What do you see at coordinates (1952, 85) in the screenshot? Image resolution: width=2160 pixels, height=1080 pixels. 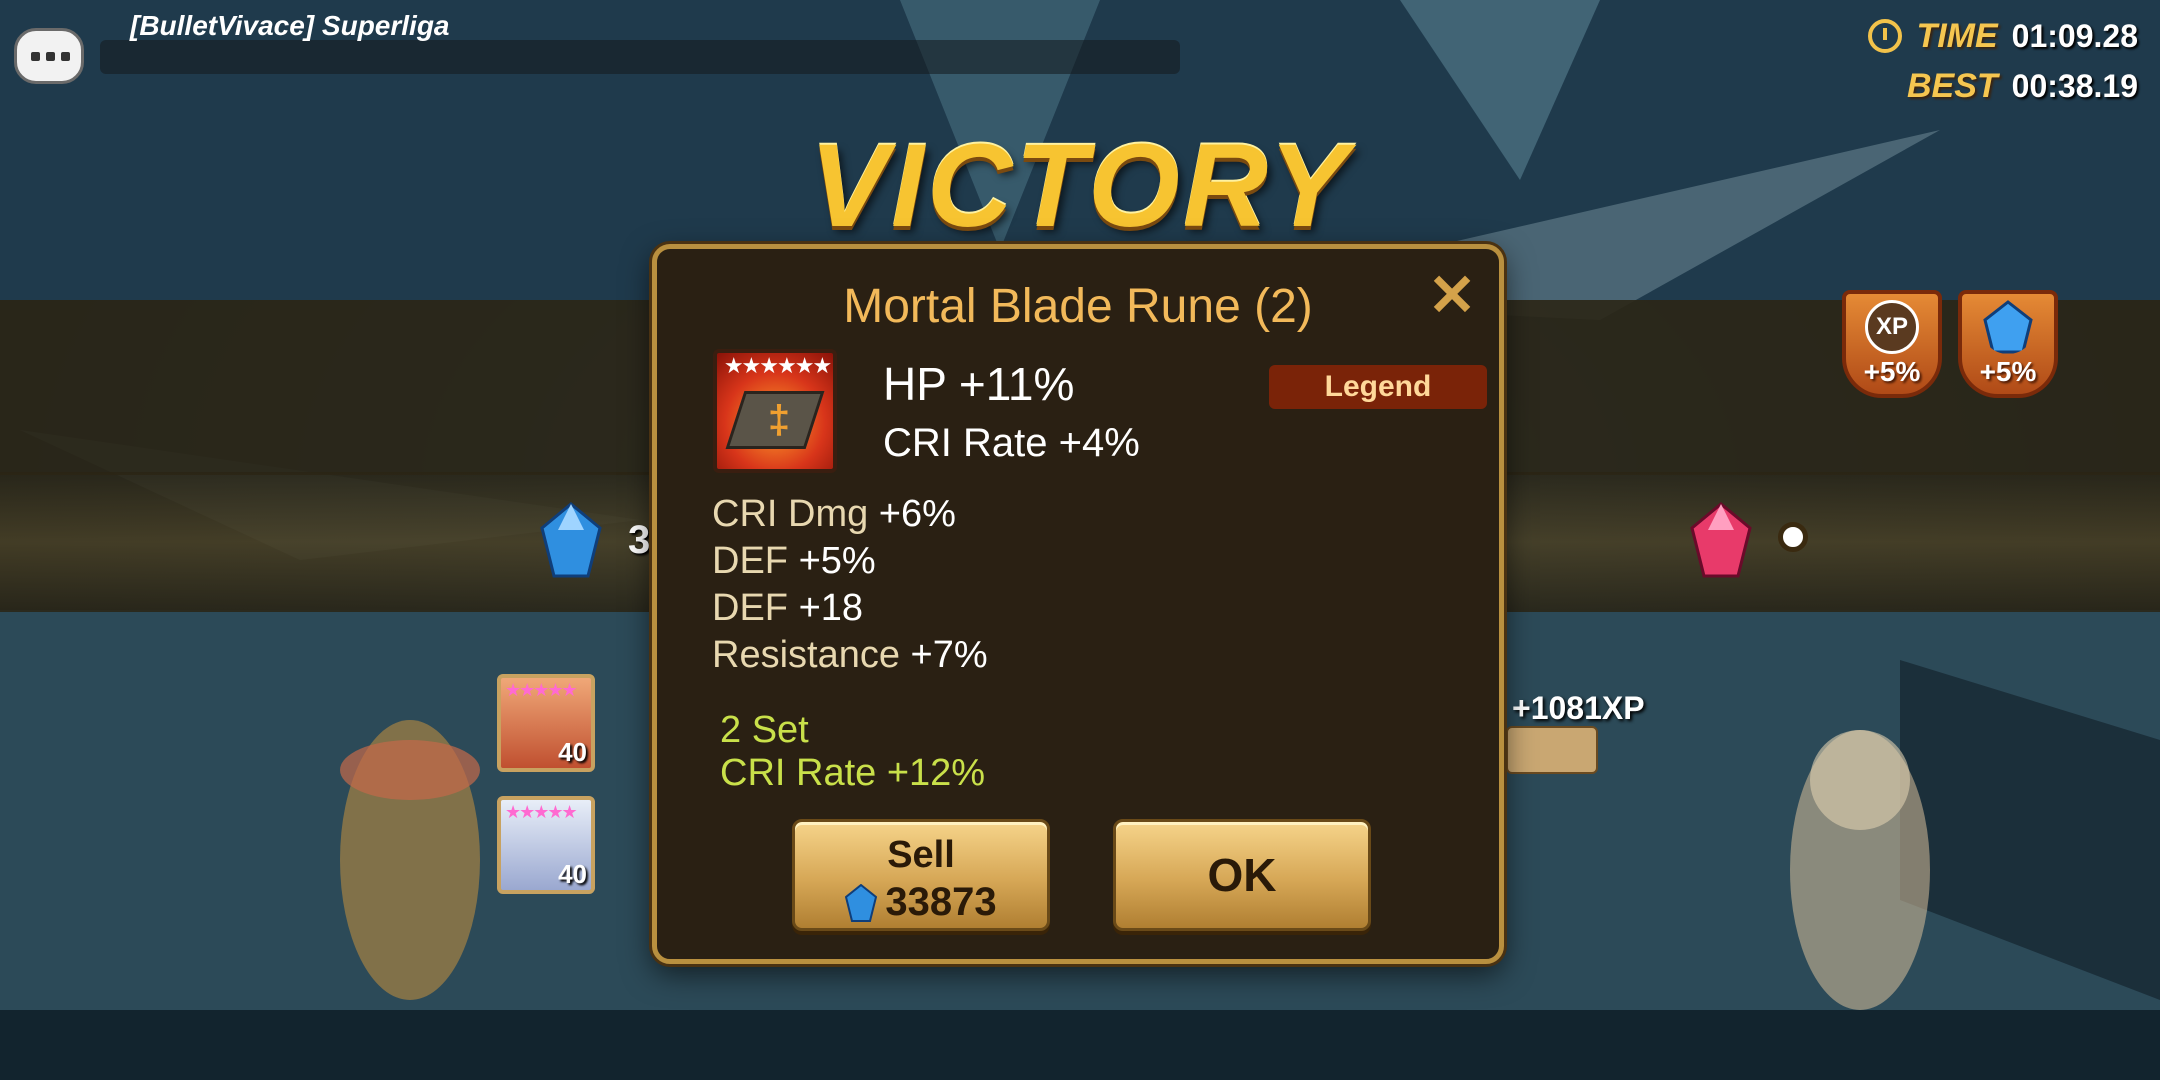 I see `best-label: BEST` at bounding box center [1952, 85].